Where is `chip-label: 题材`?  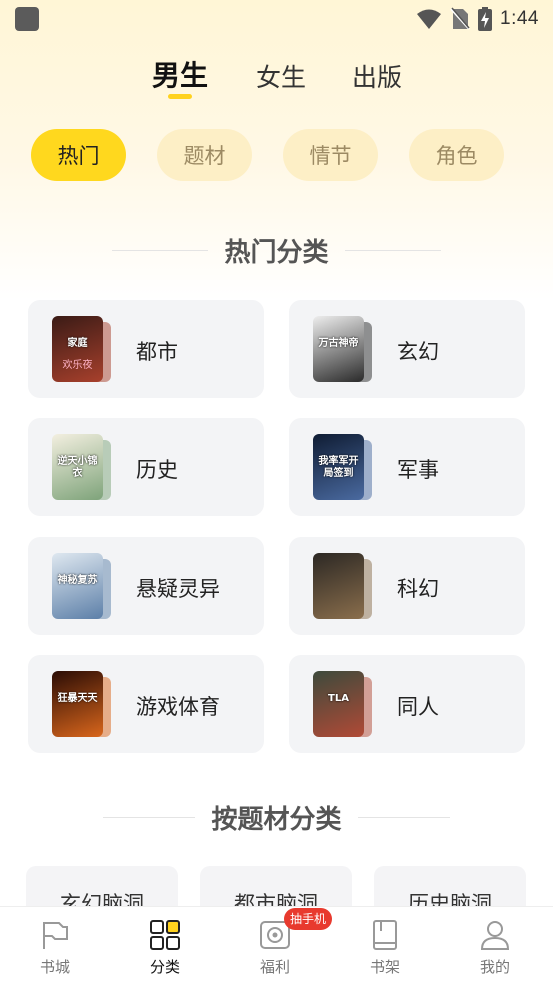
chip-label: 题材 is located at coordinates (204, 156).